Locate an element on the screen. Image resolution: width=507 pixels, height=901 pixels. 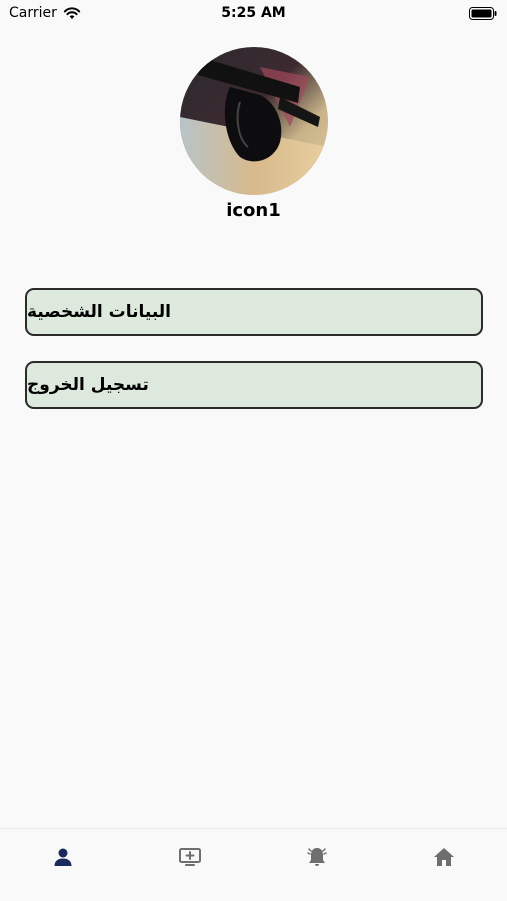
avatar-image is located at coordinates (254, 121).